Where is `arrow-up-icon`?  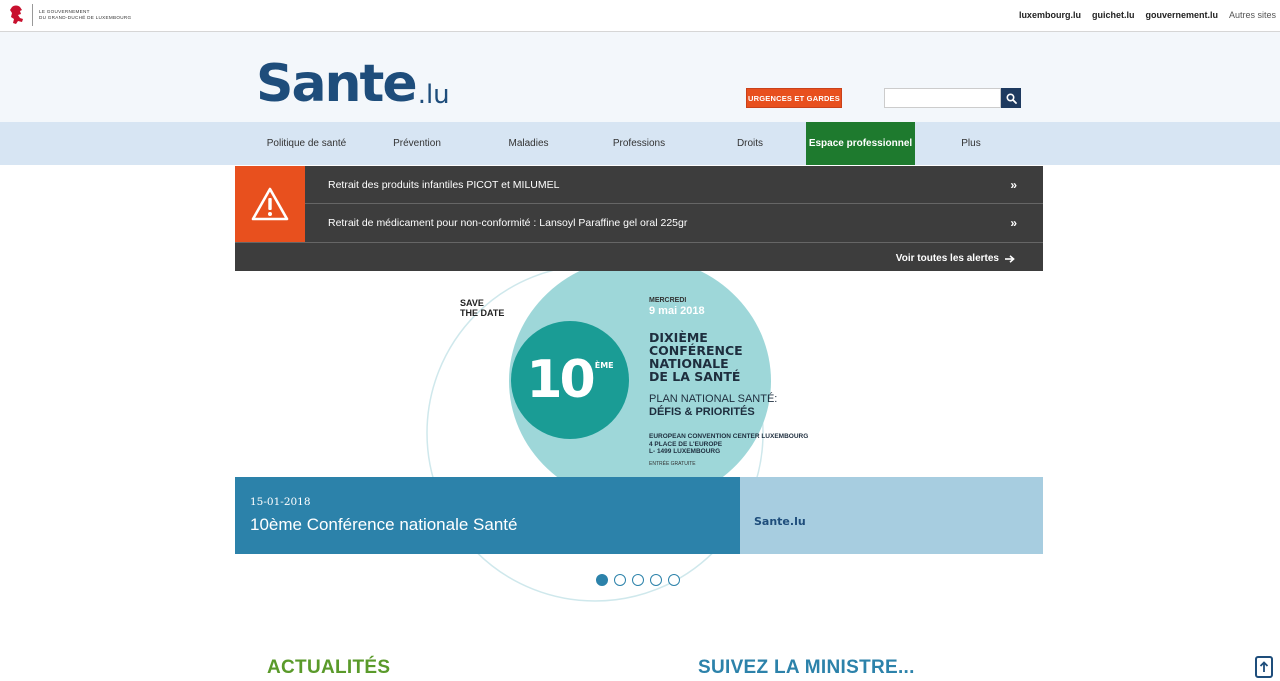 arrow-up-icon is located at coordinates (1264, 666).